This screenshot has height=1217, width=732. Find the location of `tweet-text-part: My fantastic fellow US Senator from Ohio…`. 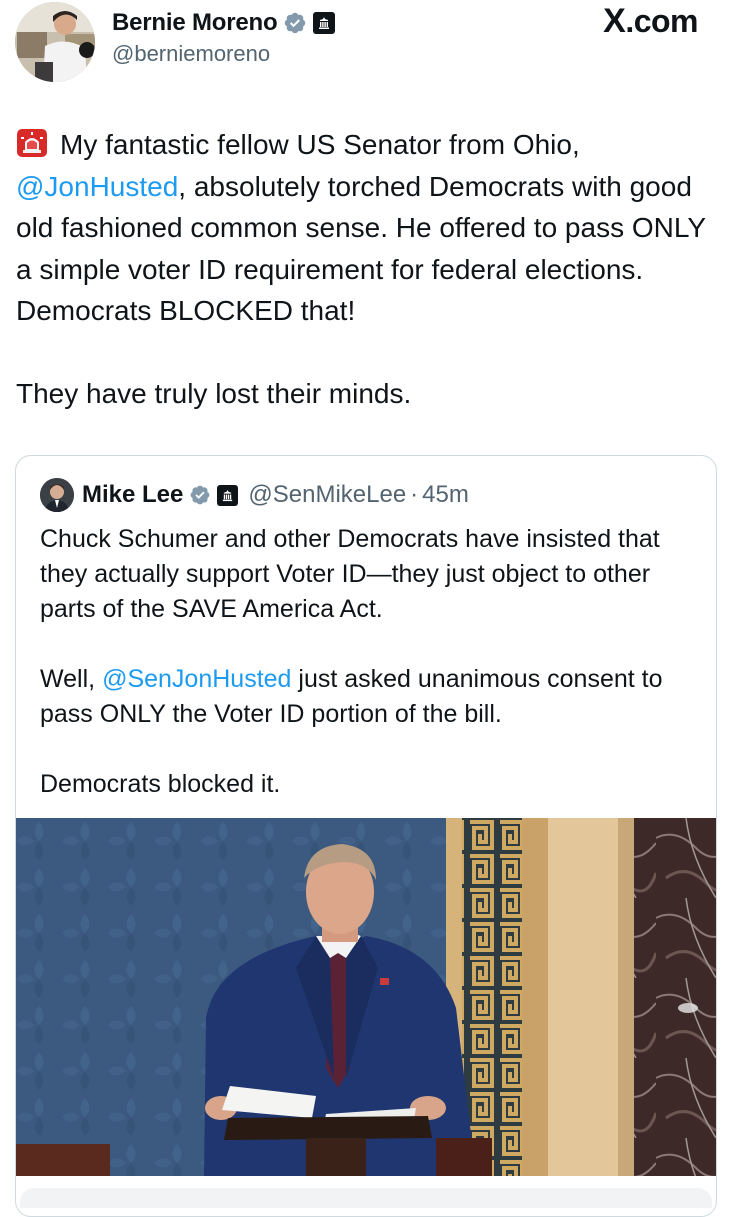

tweet-text-part: My fantastic fellow US Senator from Ohio… is located at coordinates (320, 144).